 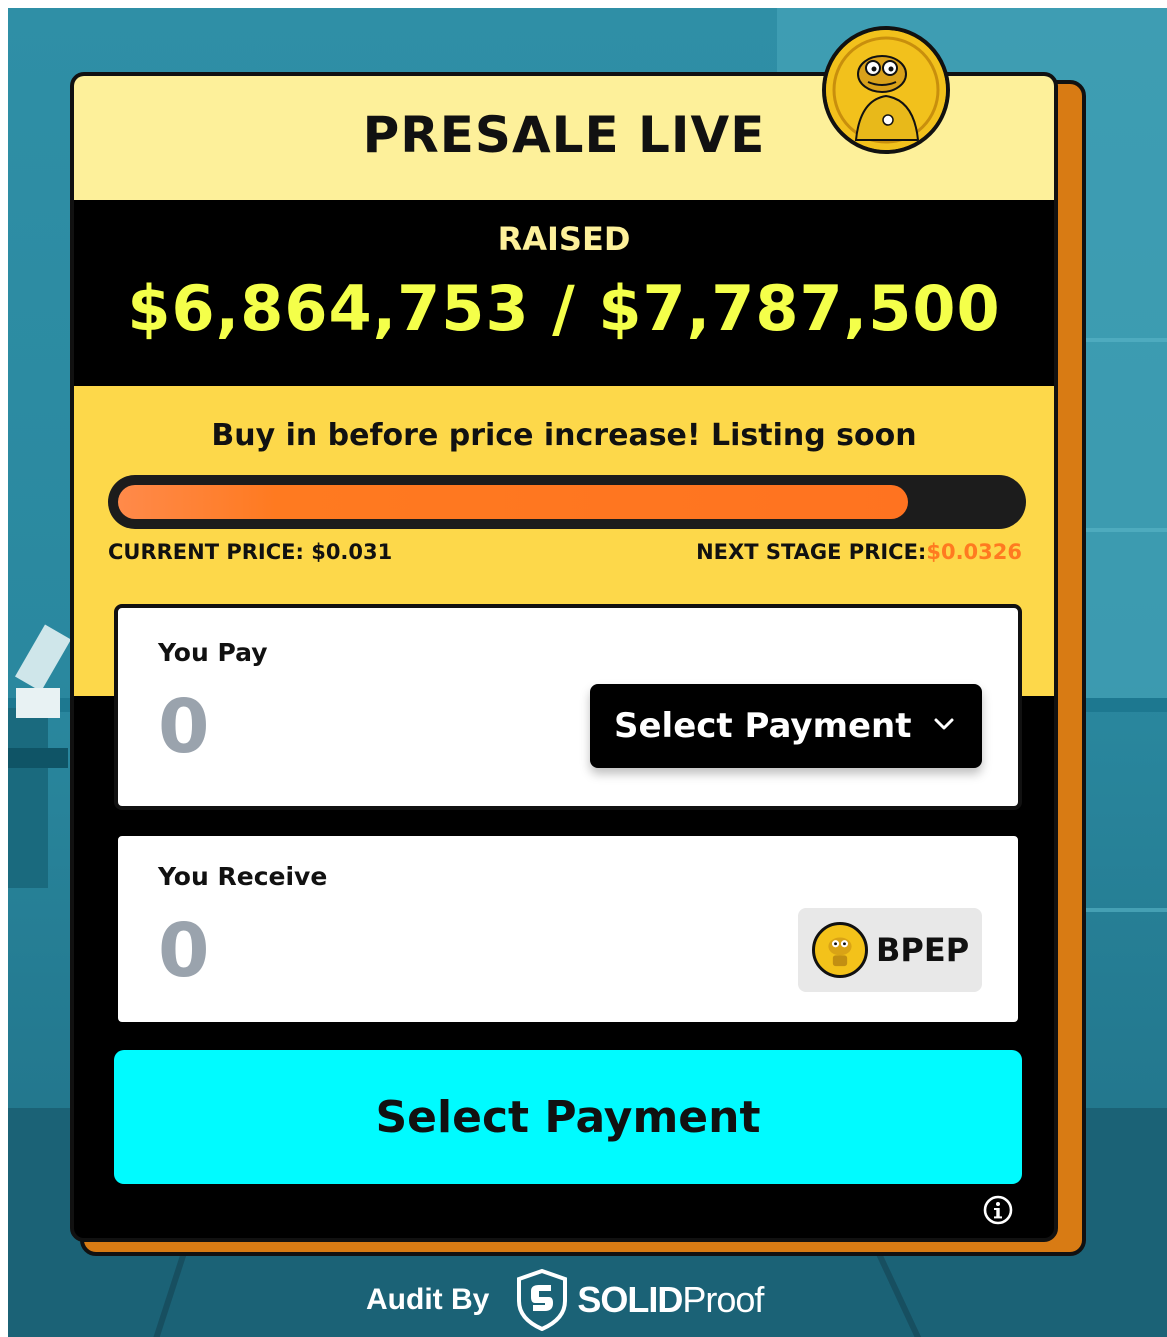 I want to click on next-stage-price: NEXT STAGE PRICE:$0.0326, so click(x=859, y=552).